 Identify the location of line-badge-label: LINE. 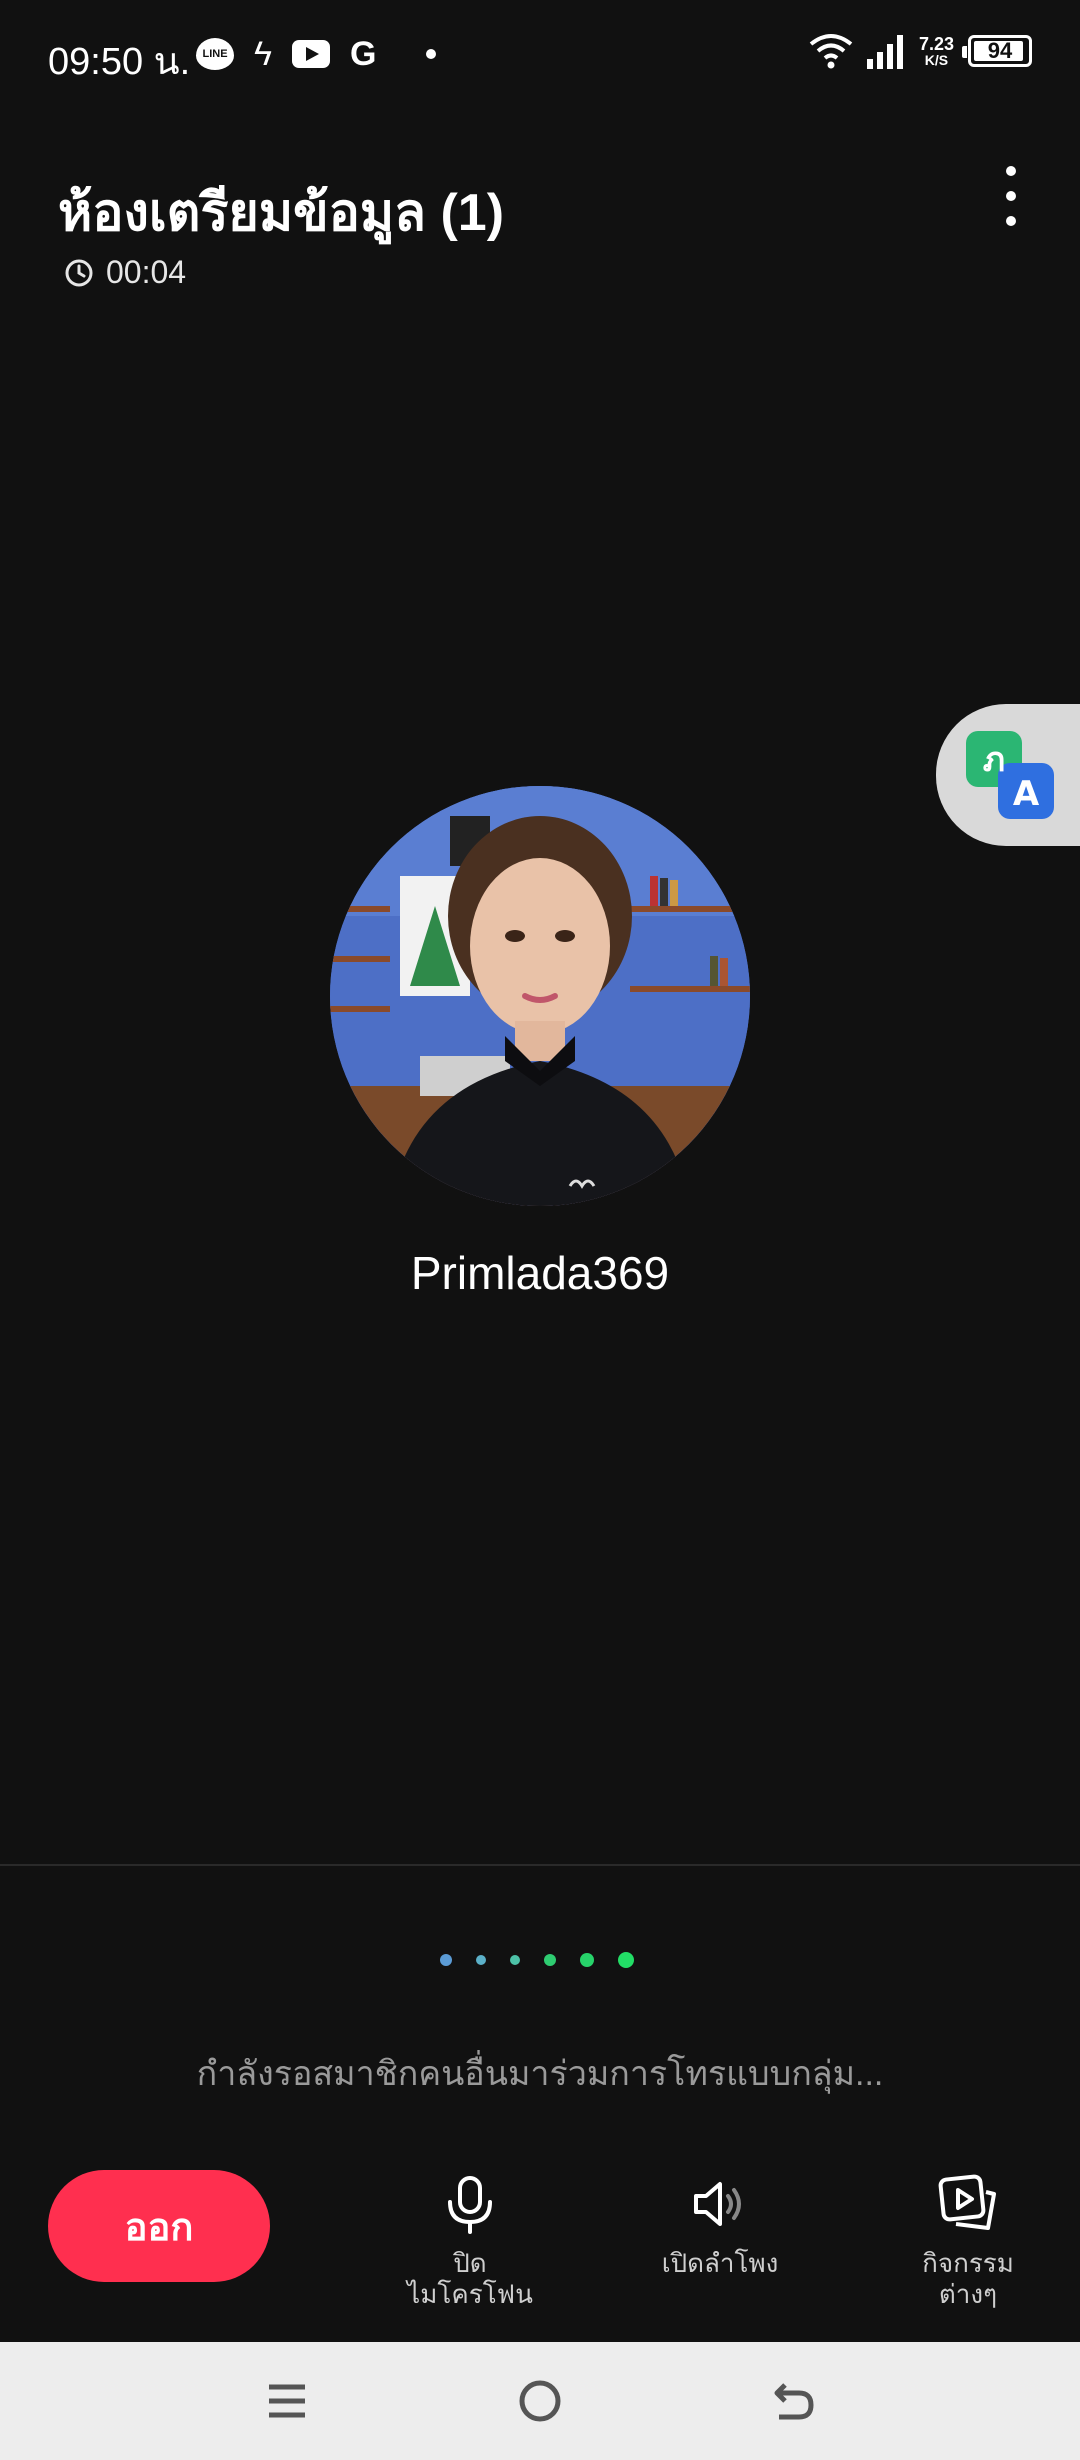
(215, 54).